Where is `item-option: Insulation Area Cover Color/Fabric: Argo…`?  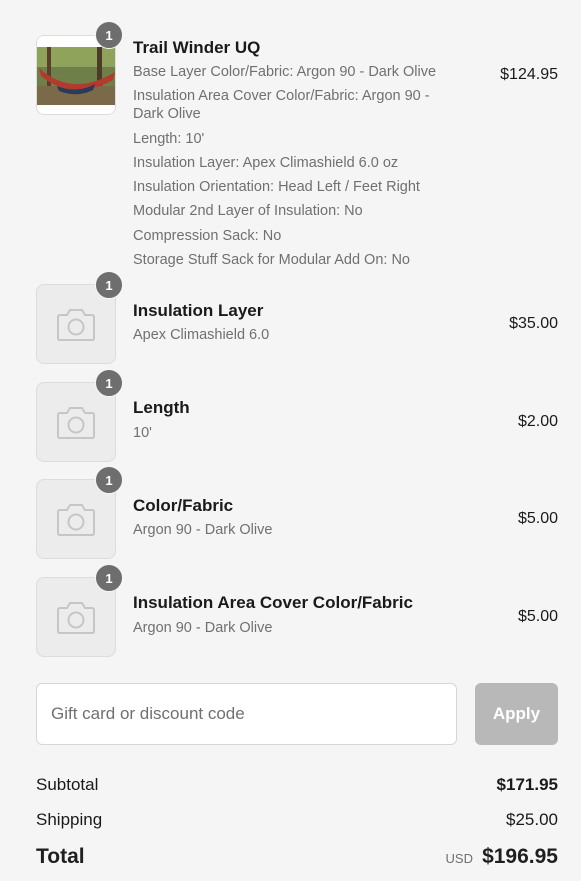
item-option: Insulation Area Cover Color/Fabric: Argo… is located at coordinates (281, 96).